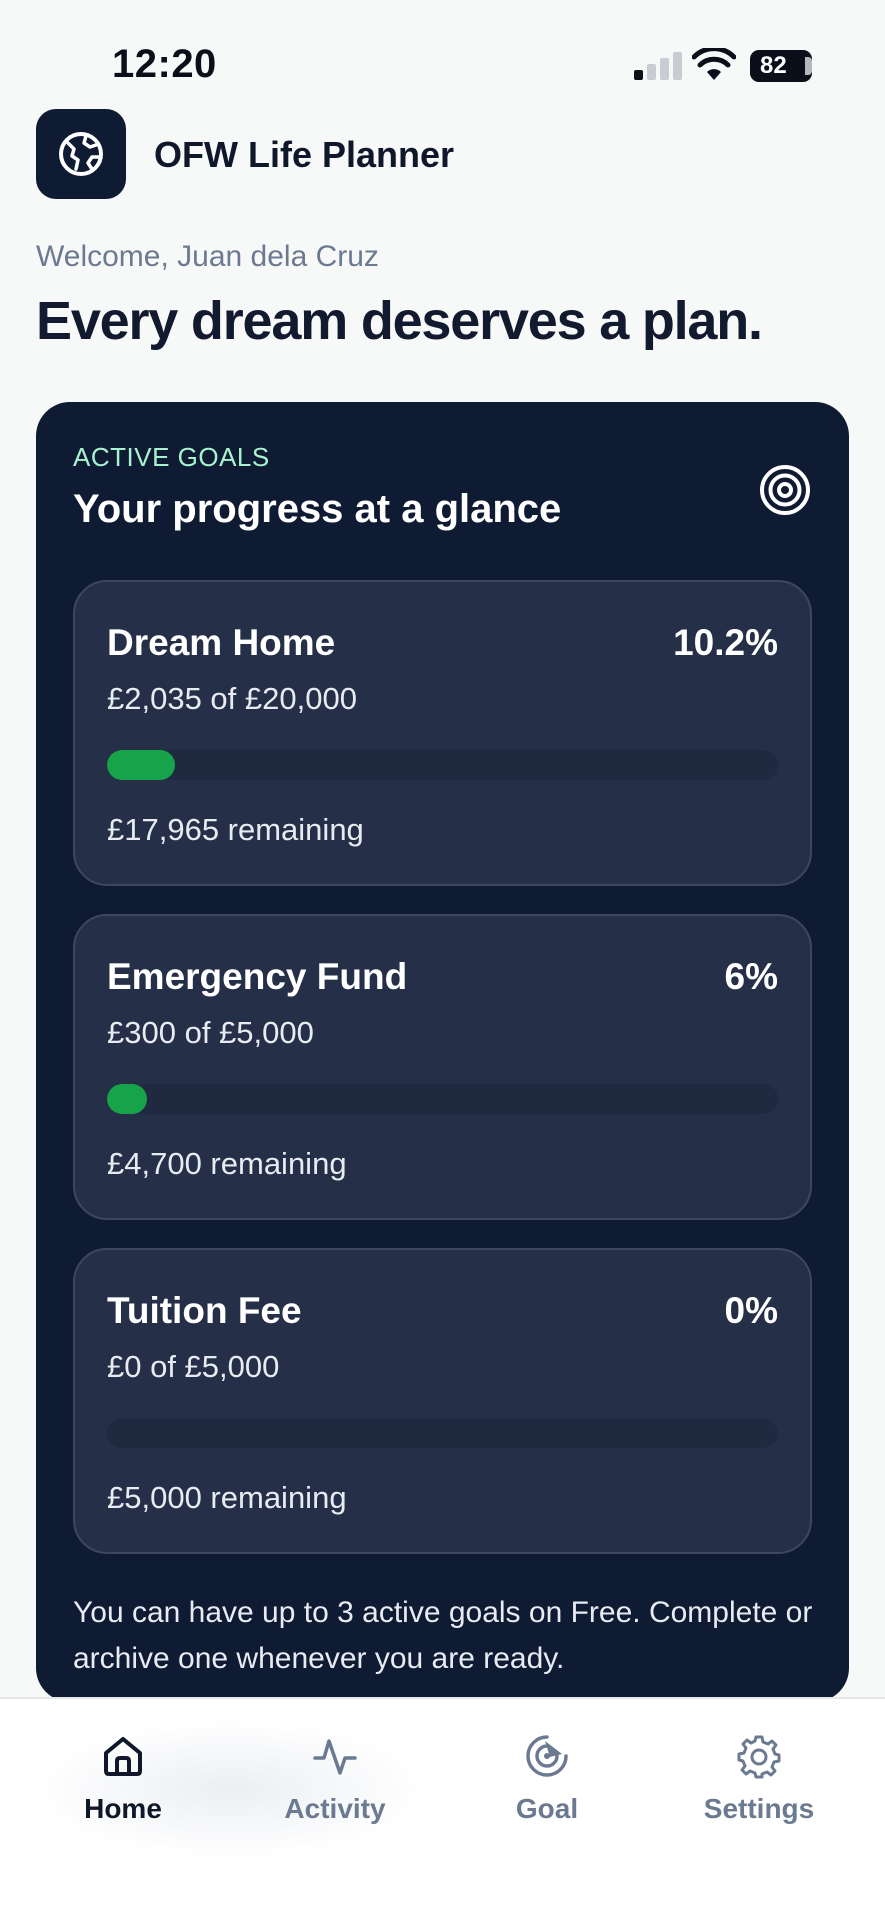 Image resolution: width=885 pixels, height=1920 pixels. I want to click on goal-name: Emergency Fund, so click(257, 976).